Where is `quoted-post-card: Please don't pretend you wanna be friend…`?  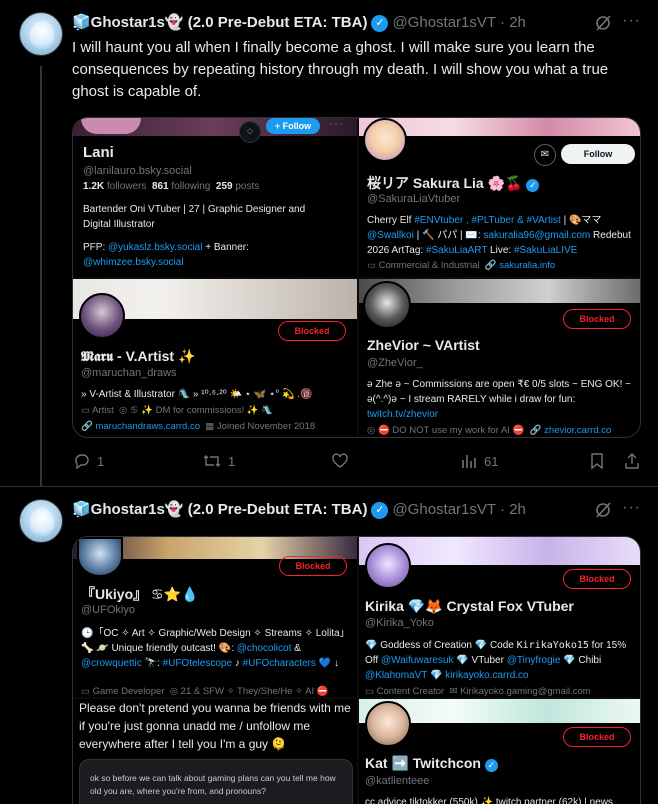
quoted-post-card: Please don't pretend you wanna be friend… is located at coordinates (215, 751).